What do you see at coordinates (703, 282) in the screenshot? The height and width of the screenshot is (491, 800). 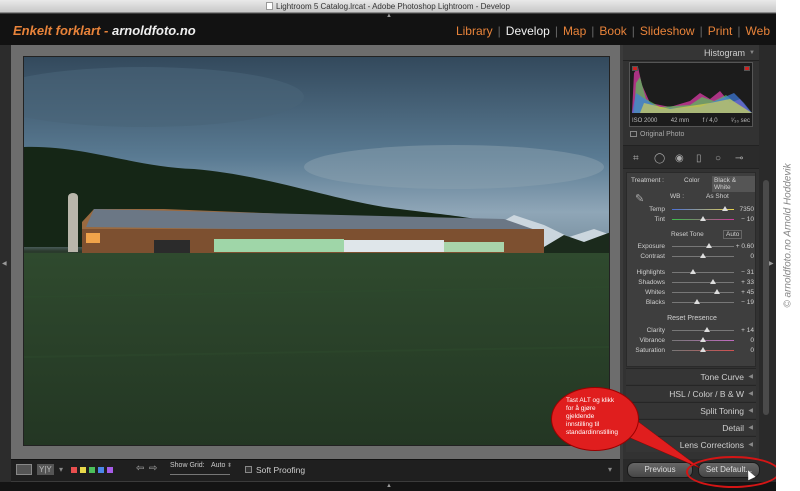 I see `shadows-slider-track` at bounding box center [703, 282].